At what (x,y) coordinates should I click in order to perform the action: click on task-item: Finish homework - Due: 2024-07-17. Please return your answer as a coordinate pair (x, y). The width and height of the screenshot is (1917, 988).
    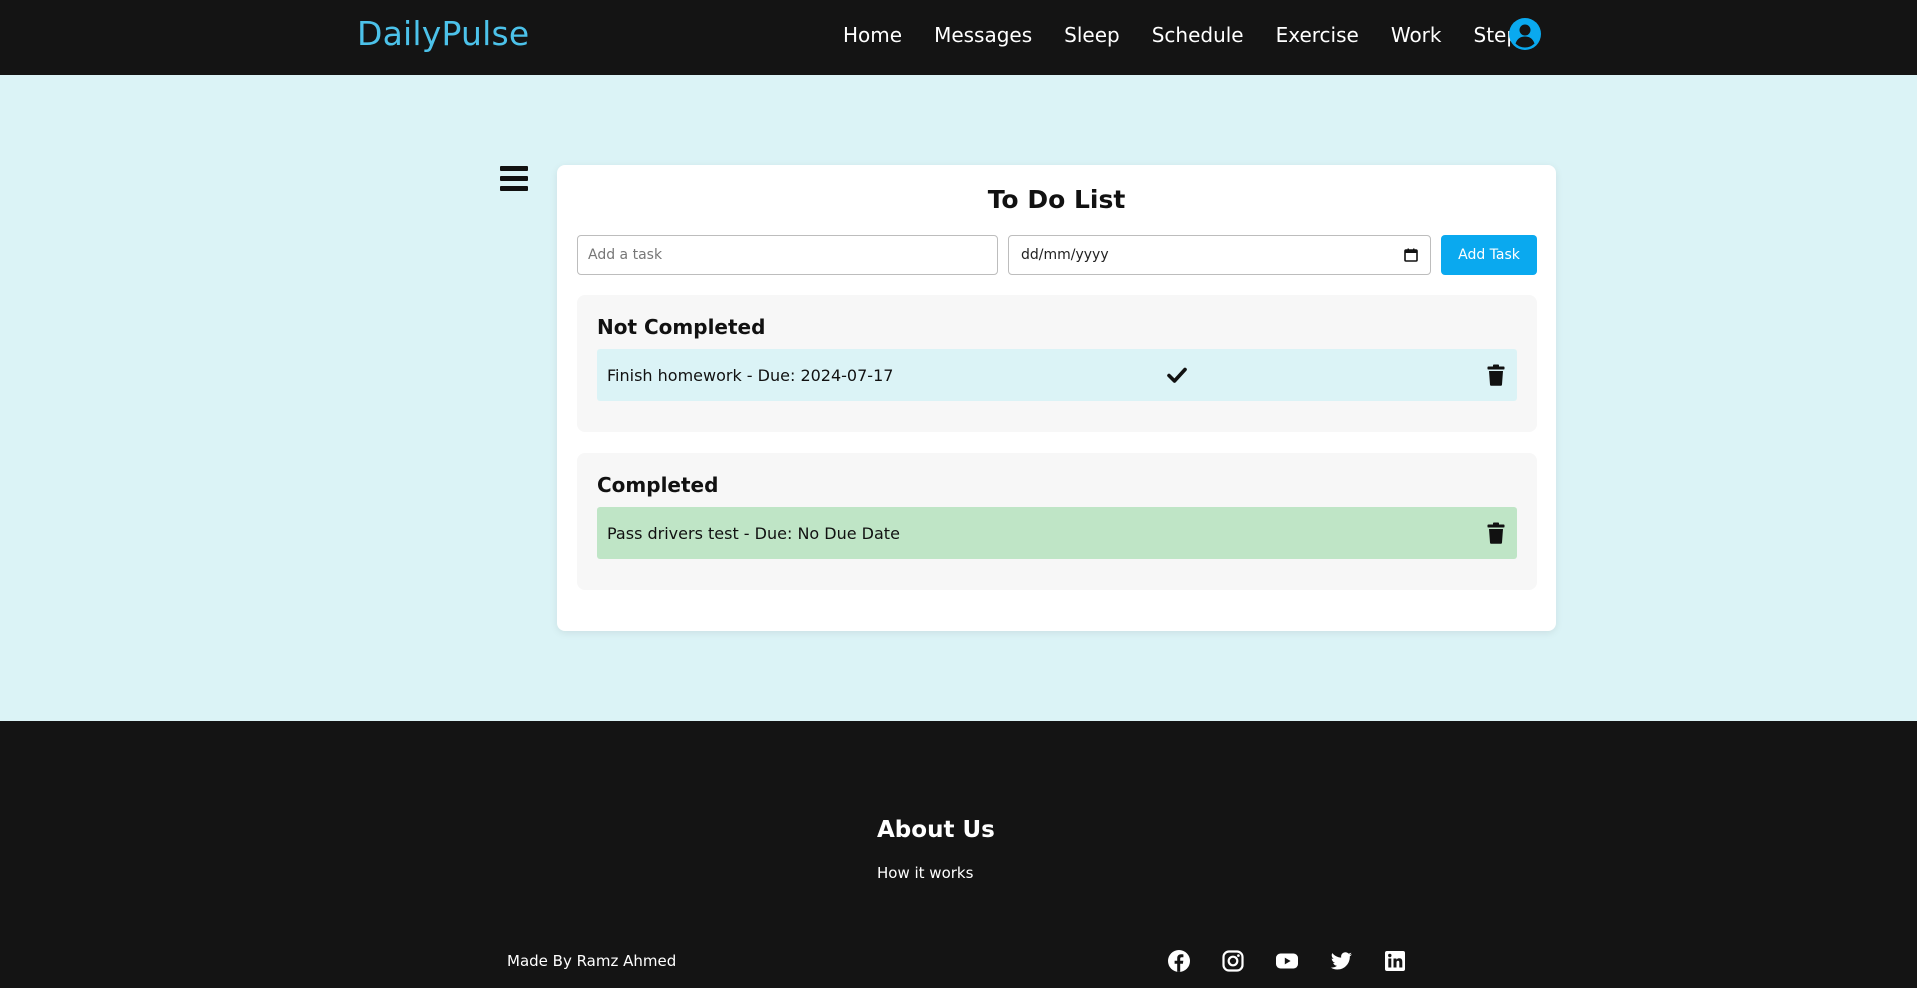
    Looking at the image, I should click on (1057, 375).